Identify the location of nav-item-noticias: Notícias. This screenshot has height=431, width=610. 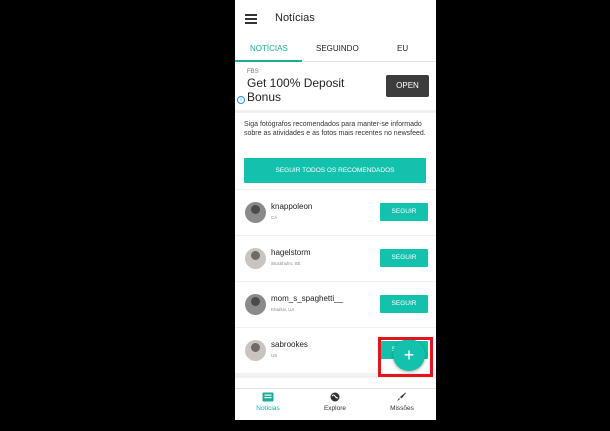
(268, 402).